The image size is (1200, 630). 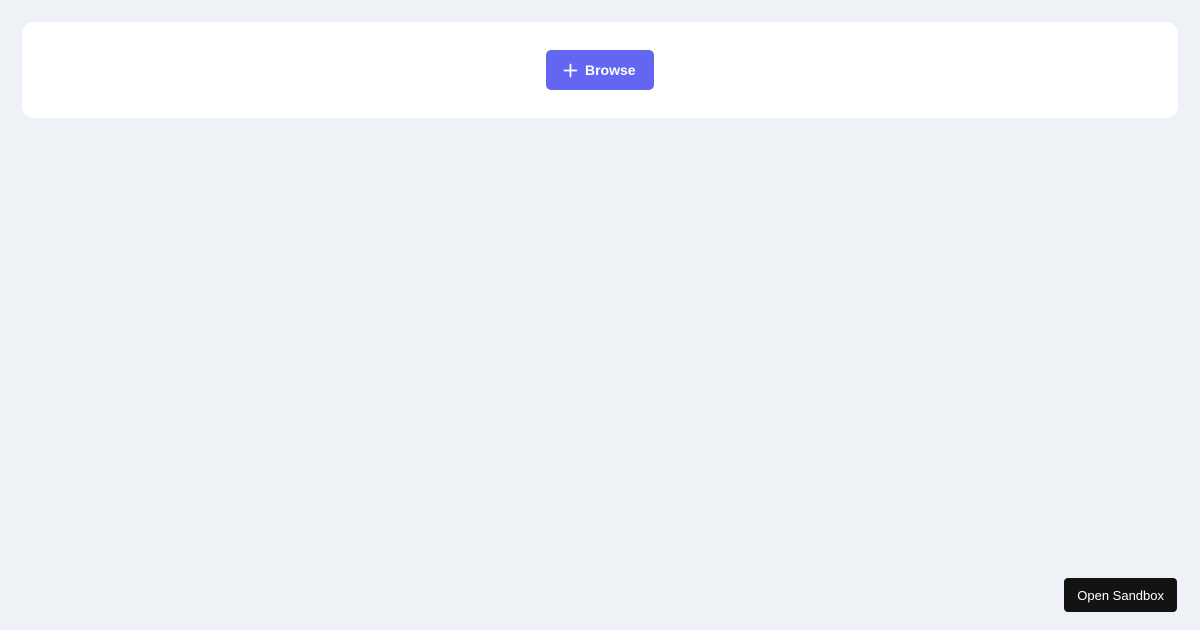 I want to click on browse-button: Browse, so click(x=600, y=70).